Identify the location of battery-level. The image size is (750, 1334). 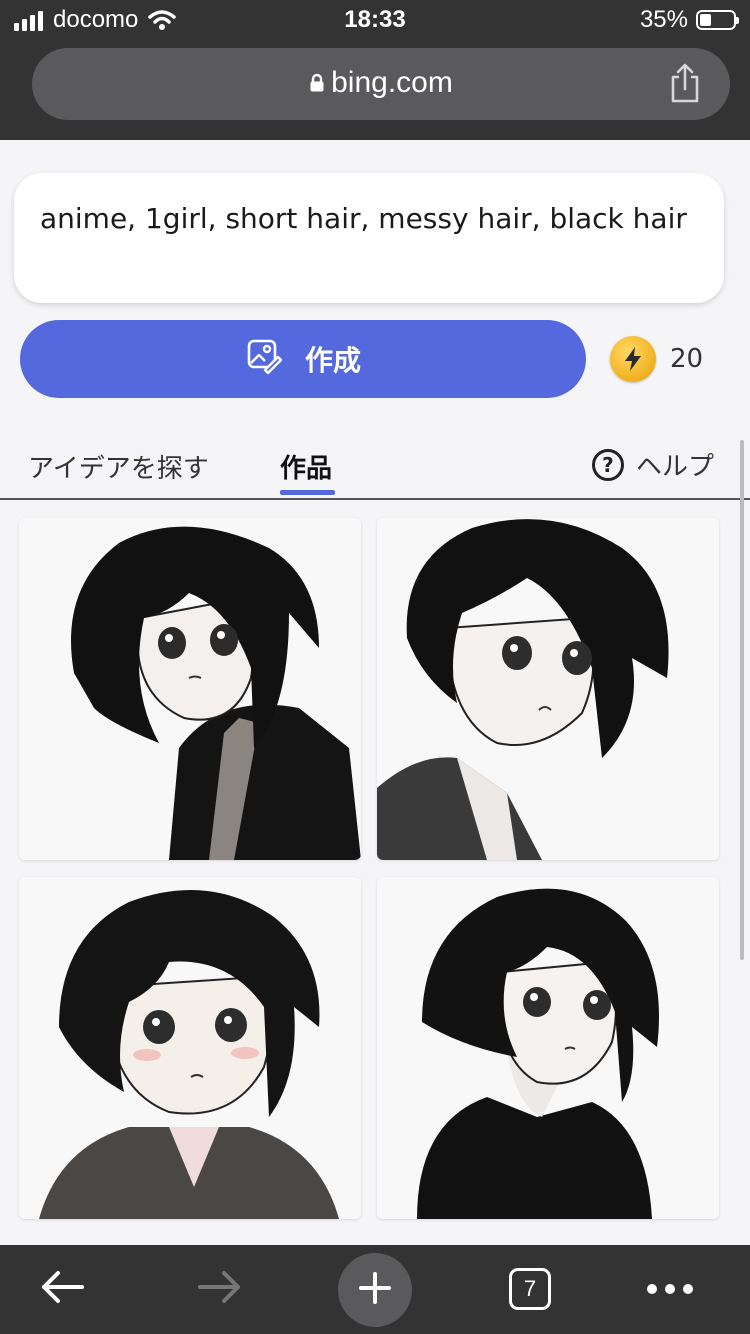
(706, 20).